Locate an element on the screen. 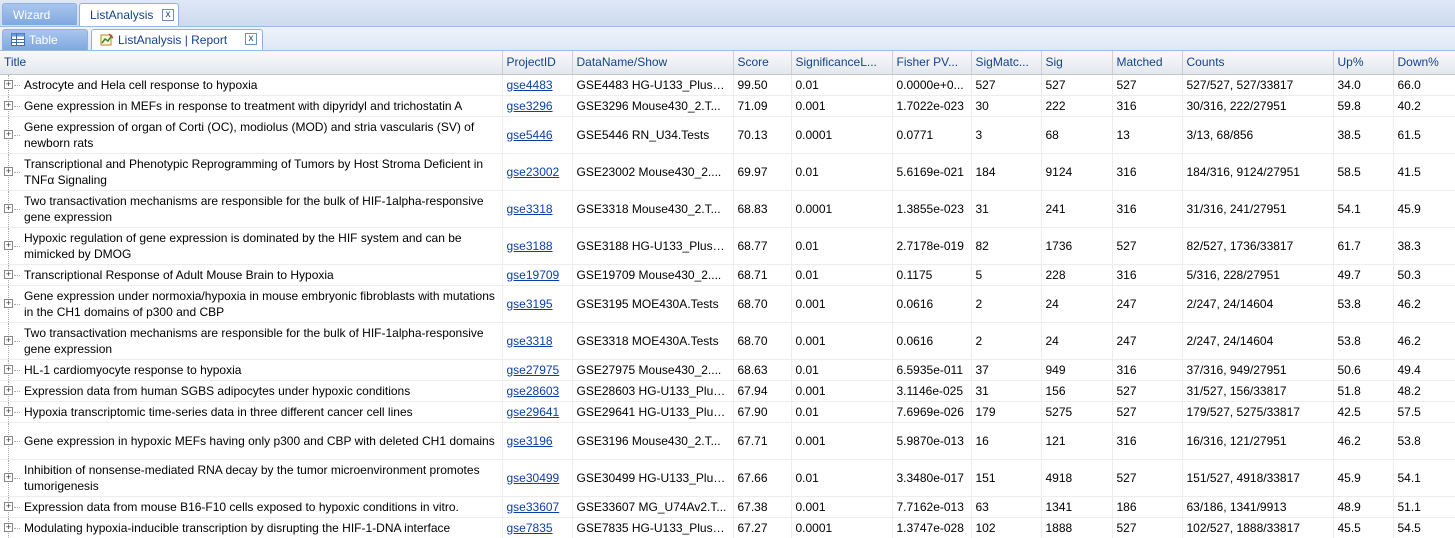 This screenshot has height=538, width=1455. project-link: gse29641 is located at coordinates (533, 412).